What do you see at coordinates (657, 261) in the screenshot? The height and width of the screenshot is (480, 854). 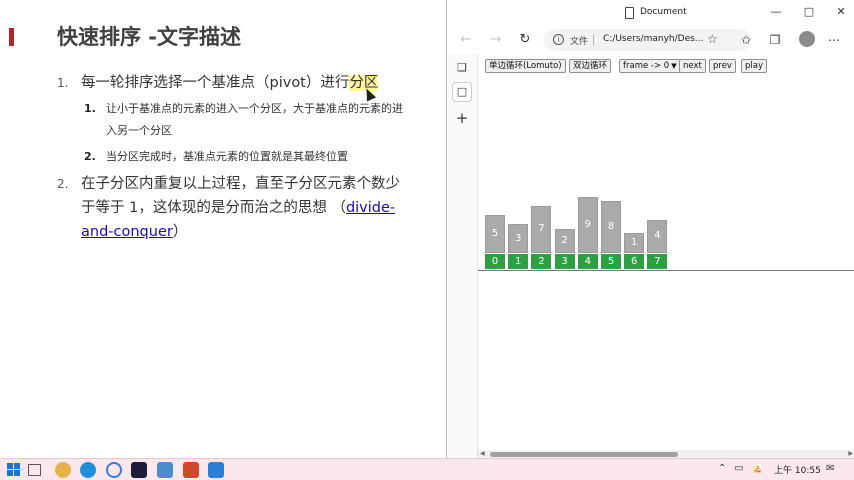 I see `index-label: 7` at bounding box center [657, 261].